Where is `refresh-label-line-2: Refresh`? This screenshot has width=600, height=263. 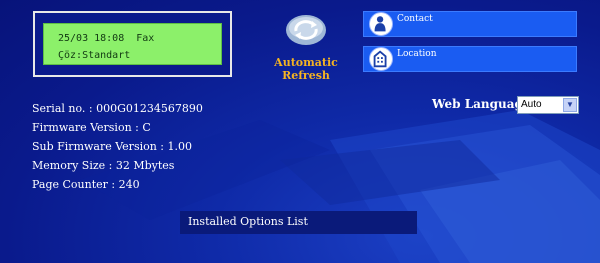
refresh-label-line-2: Refresh is located at coordinates (306, 75).